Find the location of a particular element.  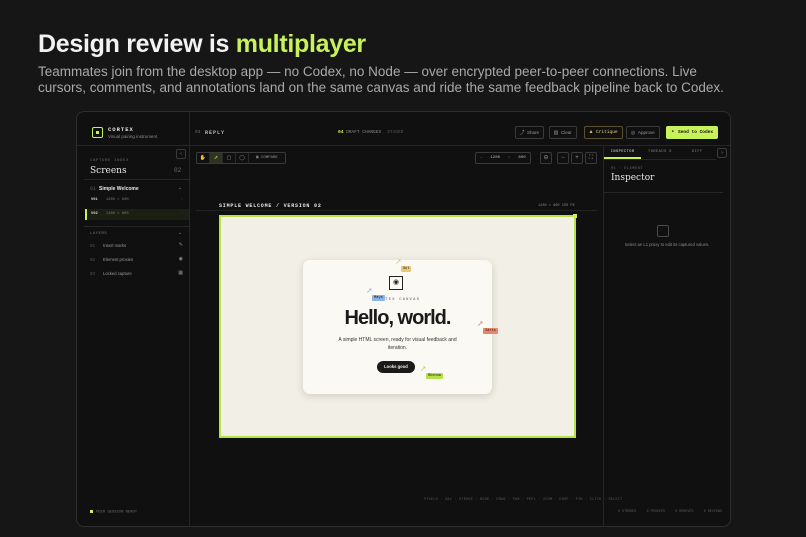

times-icon: × is located at coordinates (509, 158).